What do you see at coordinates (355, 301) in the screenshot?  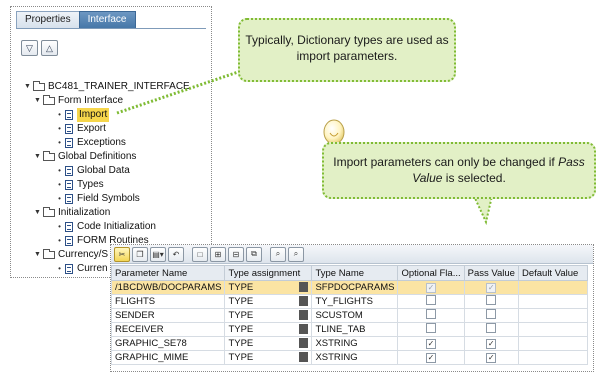 I see `type-name-cell: TY_FLIGHTS` at bounding box center [355, 301].